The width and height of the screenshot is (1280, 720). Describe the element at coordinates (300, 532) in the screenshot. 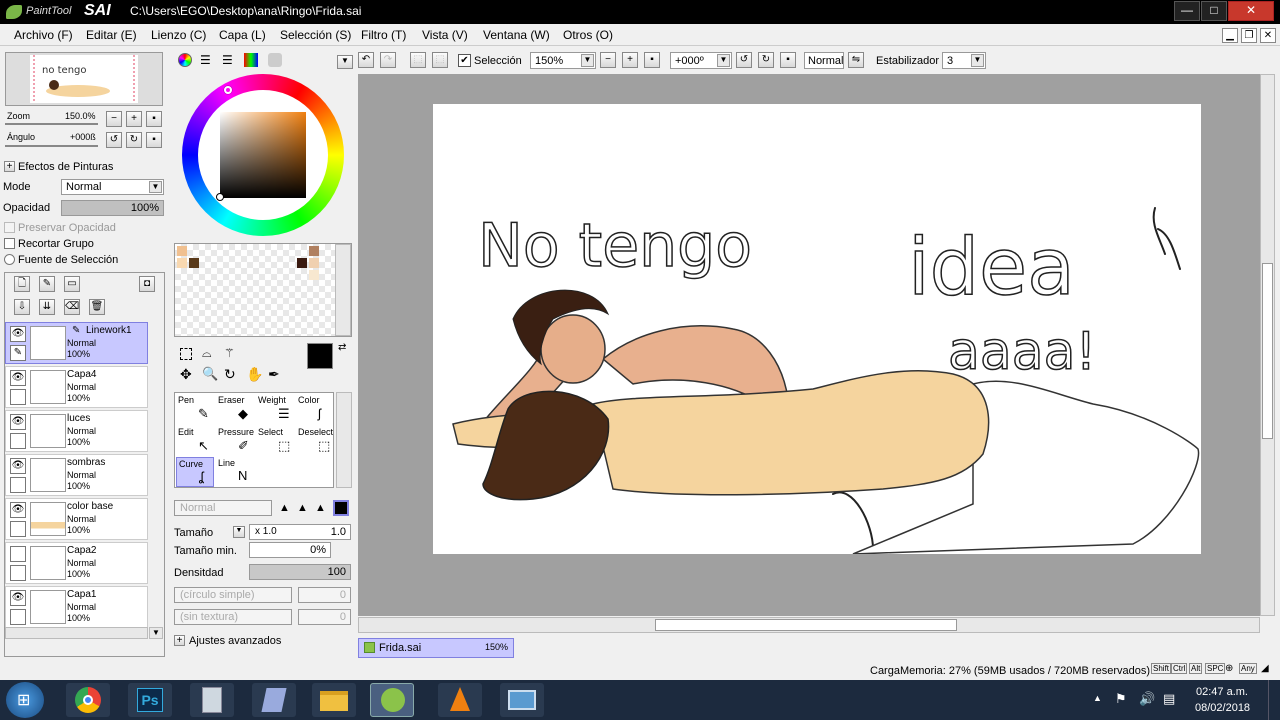

I see `size-slider: x 1.0 1.0` at that location.